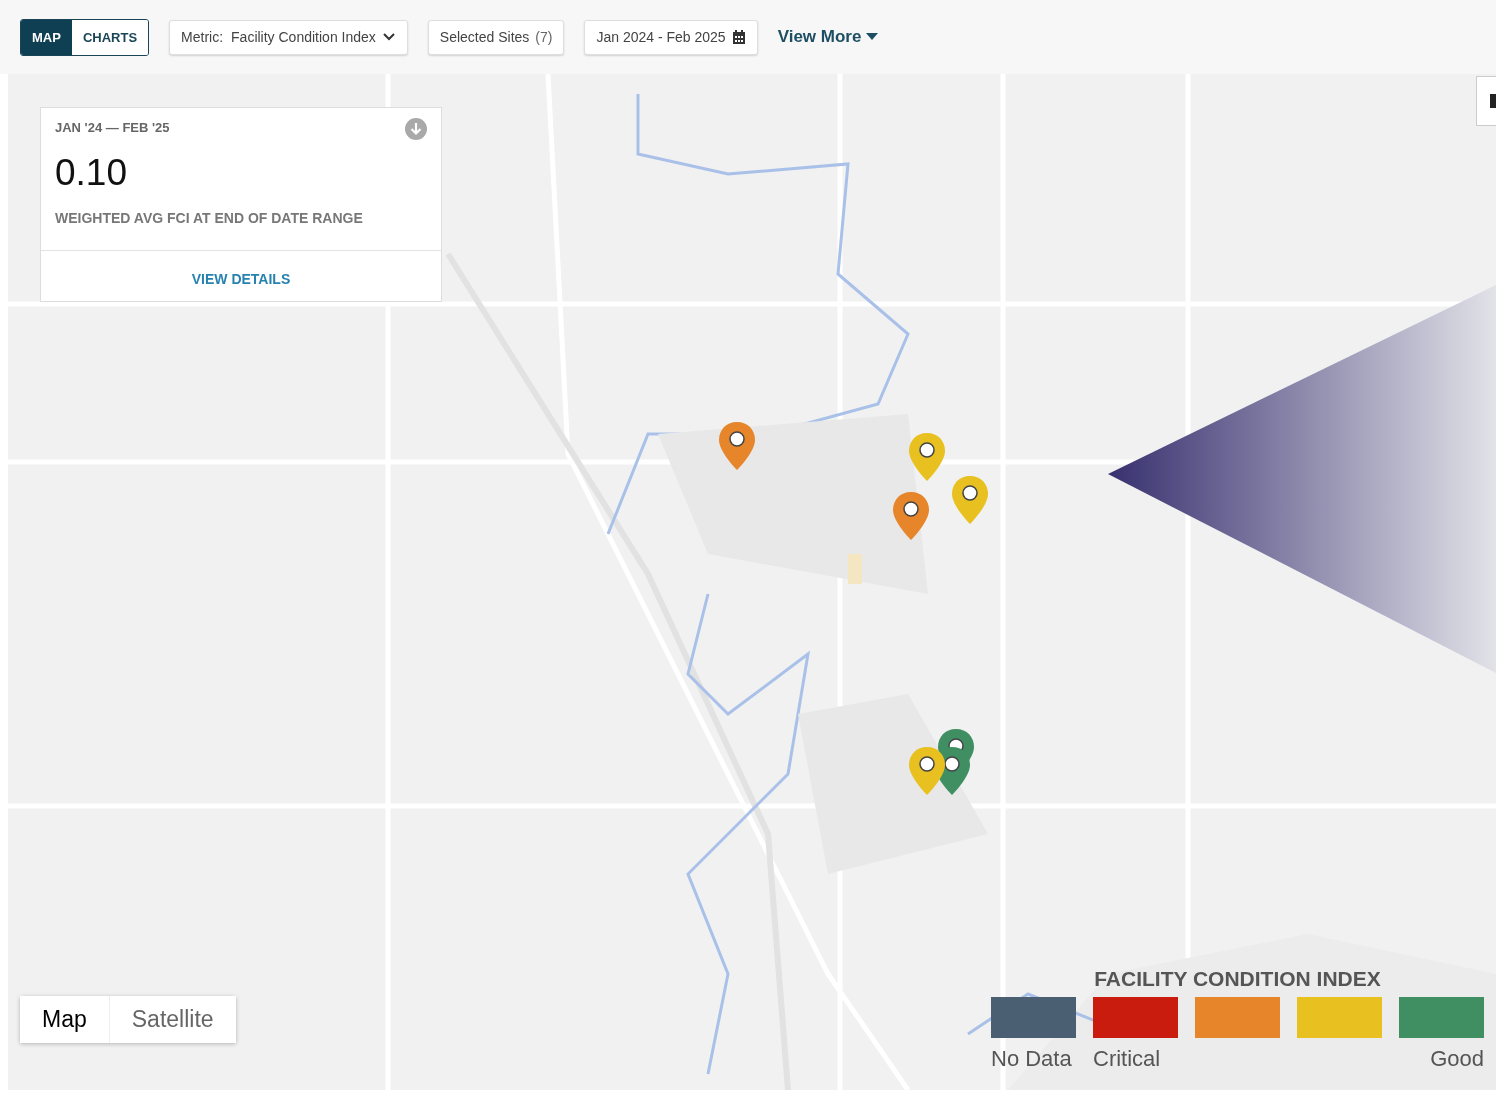 Image resolution: width=1496 pixels, height=1094 pixels. Describe the element at coordinates (91, 173) in the screenshot. I see `fci-value: 0.10` at that location.